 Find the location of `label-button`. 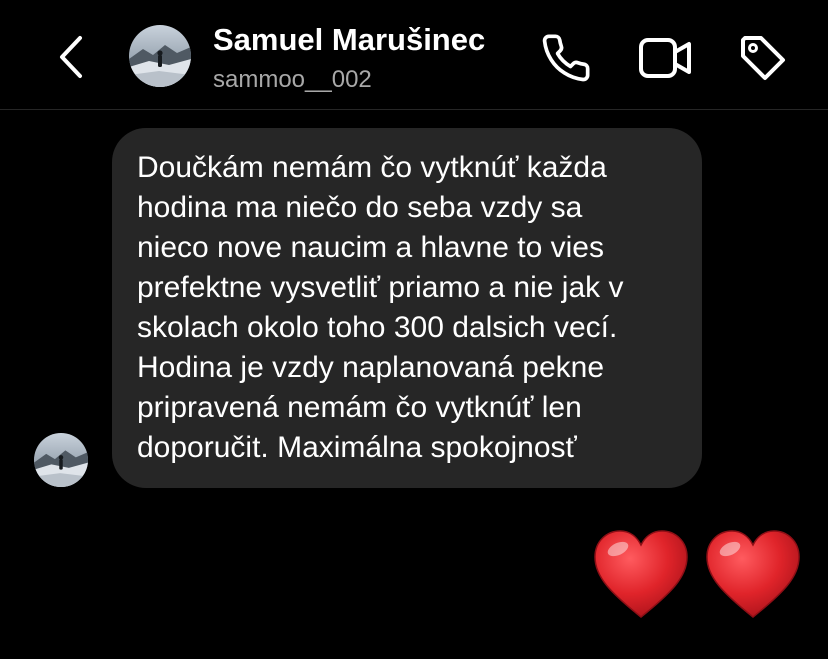

label-button is located at coordinates (763, 58).